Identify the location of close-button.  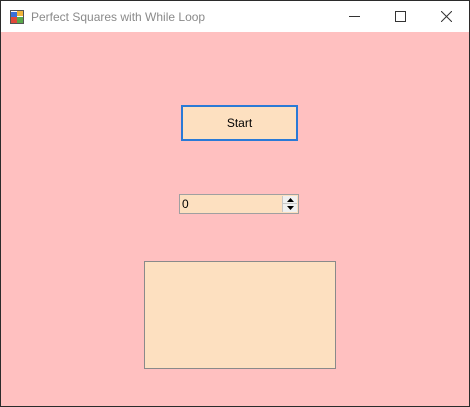
(446, 16).